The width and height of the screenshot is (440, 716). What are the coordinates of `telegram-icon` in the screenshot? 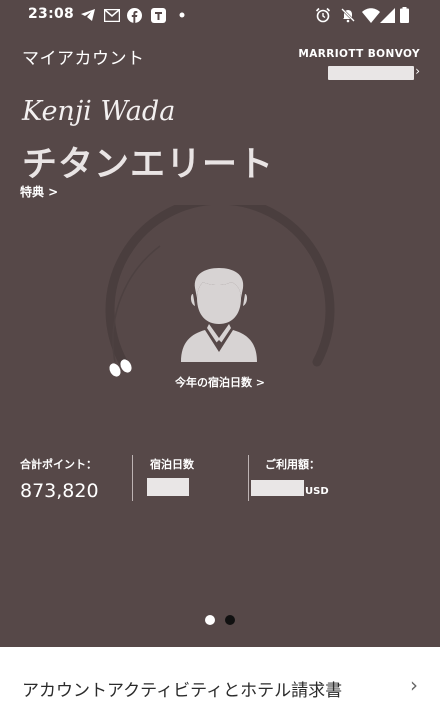 It's located at (88, 15).